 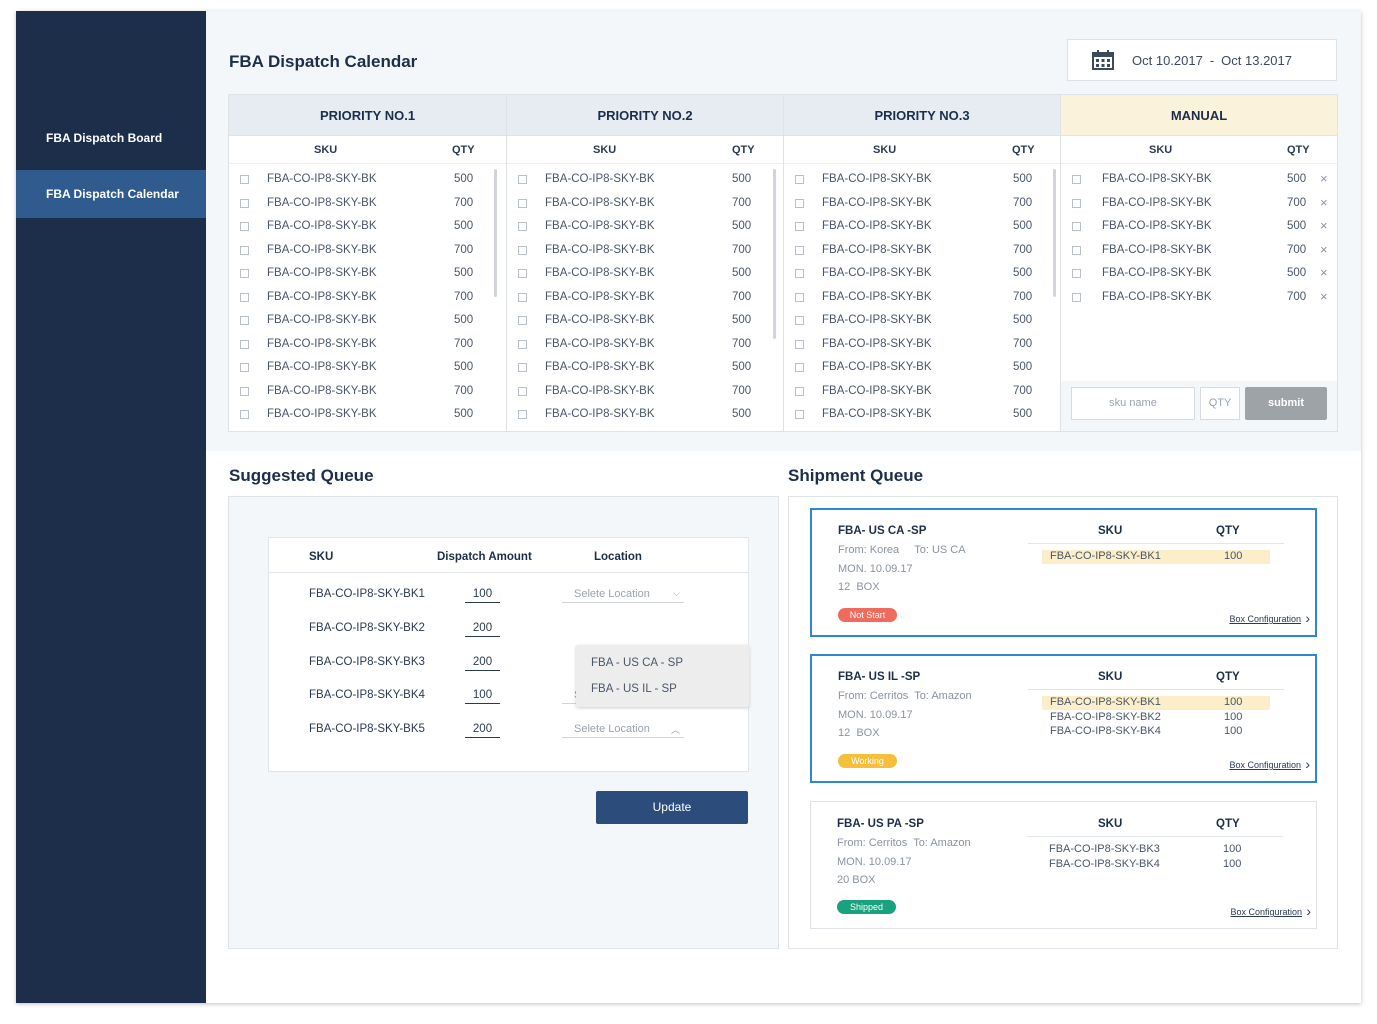 I want to click on date-range-picker: Oct 10.2017 - Oct 13.2017, so click(x=1202, y=60).